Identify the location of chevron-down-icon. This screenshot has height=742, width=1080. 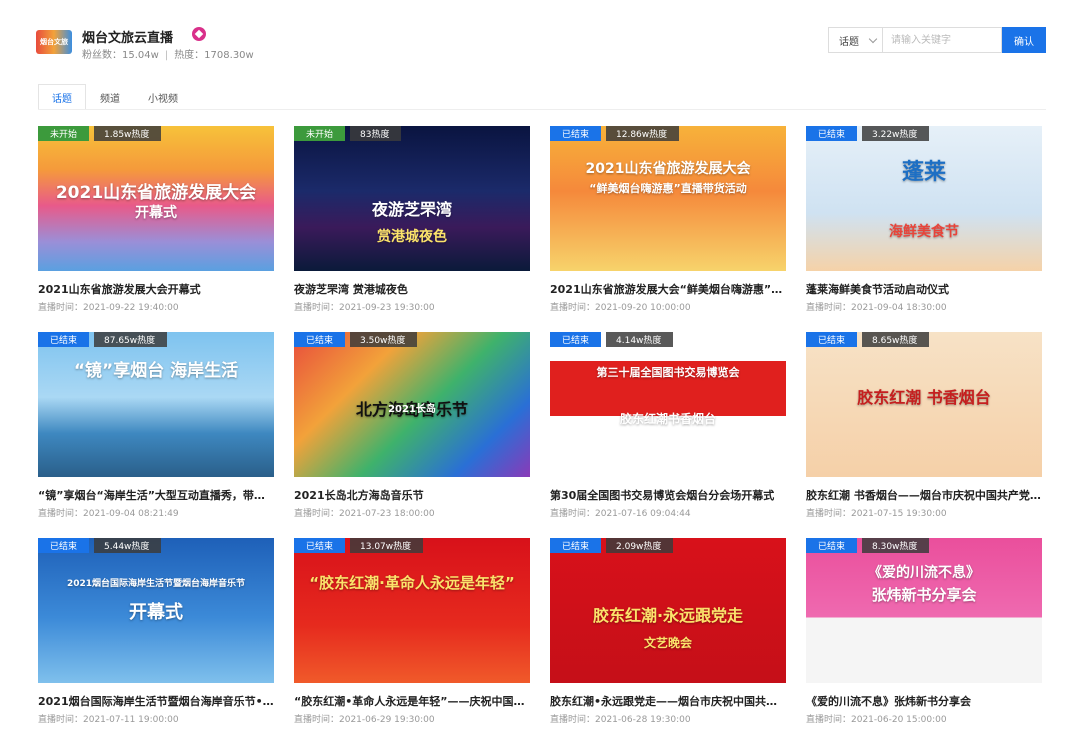
(873, 39).